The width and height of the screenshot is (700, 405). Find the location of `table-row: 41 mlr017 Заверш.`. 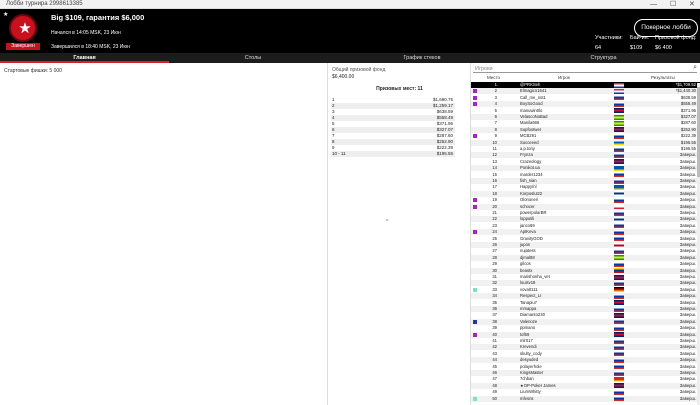

table-row: 41 mlr017 Заверш. is located at coordinates (585, 341).